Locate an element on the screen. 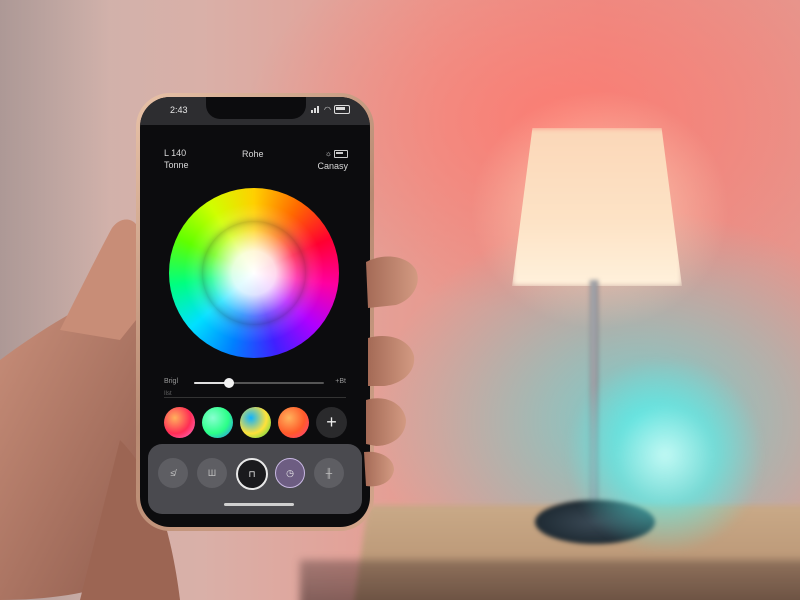 The width and height of the screenshot is (800, 600). signal-icon is located at coordinates (316, 109).